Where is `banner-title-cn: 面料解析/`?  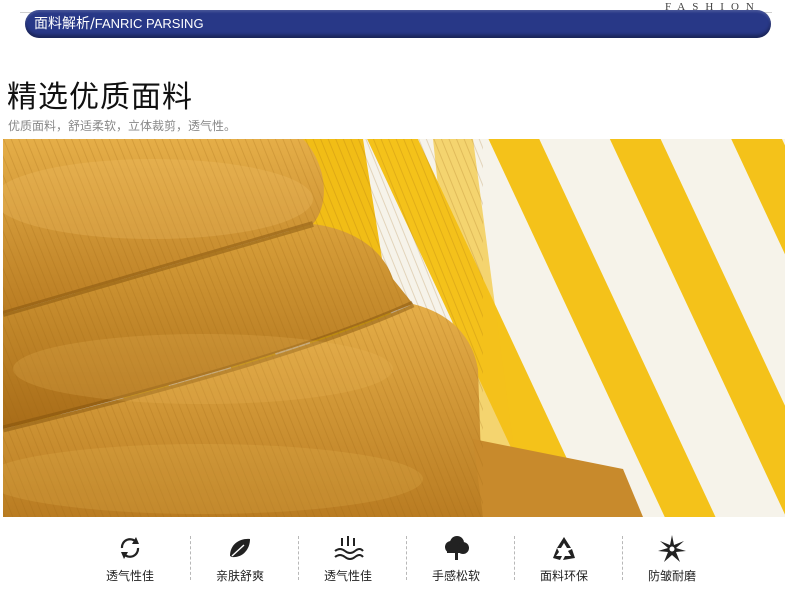 banner-title-cn: 面料解析/ is located at coordinates (64, 24).